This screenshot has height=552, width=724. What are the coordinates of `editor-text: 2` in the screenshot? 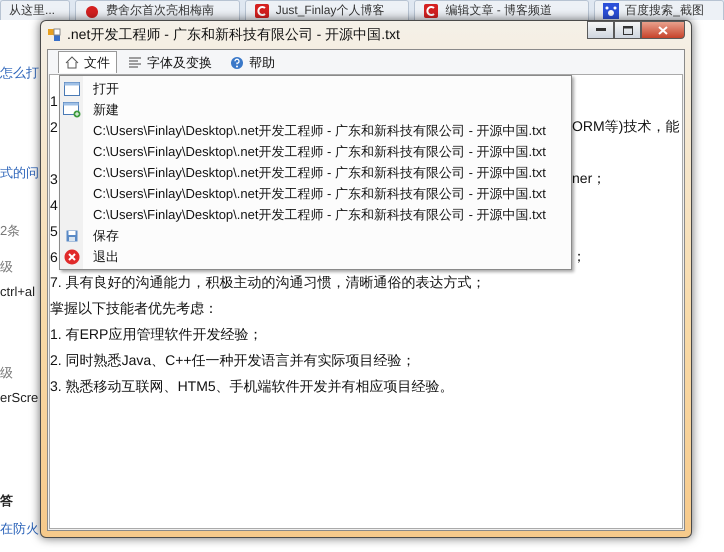 It's located at (54, 127).